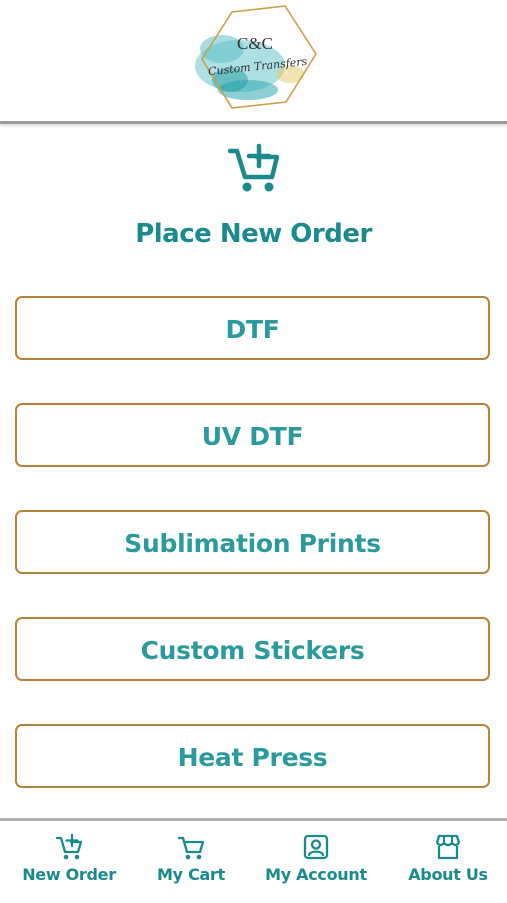  What do you see at coordinates (253, 860) in the screenshot?
I see `bottom-nav: New Order My Cart My Account About Us` at bounding box center [253, 860].